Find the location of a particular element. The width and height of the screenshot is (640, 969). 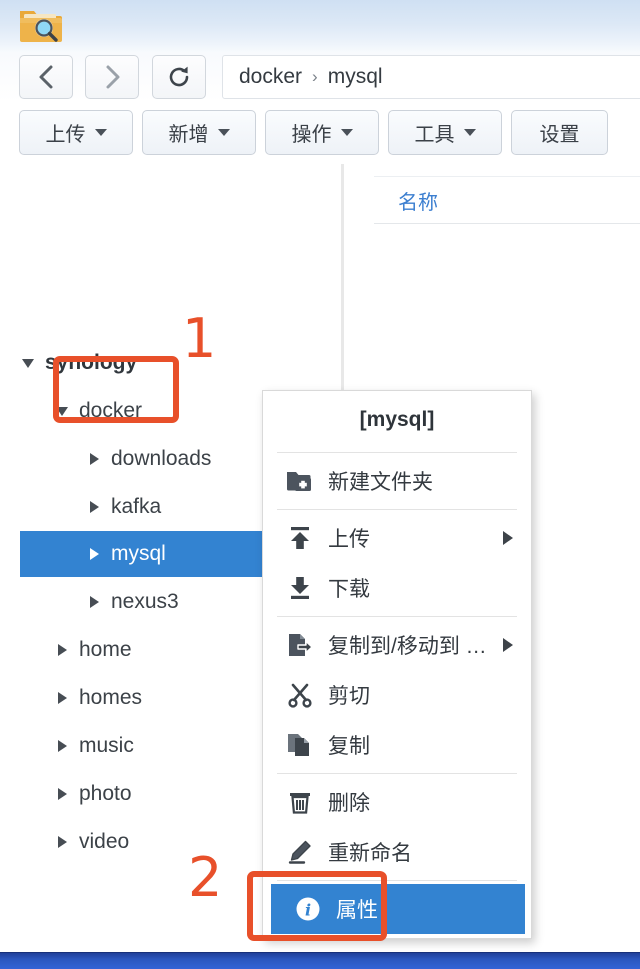

trash-icon is located at coordinates (300, 802).